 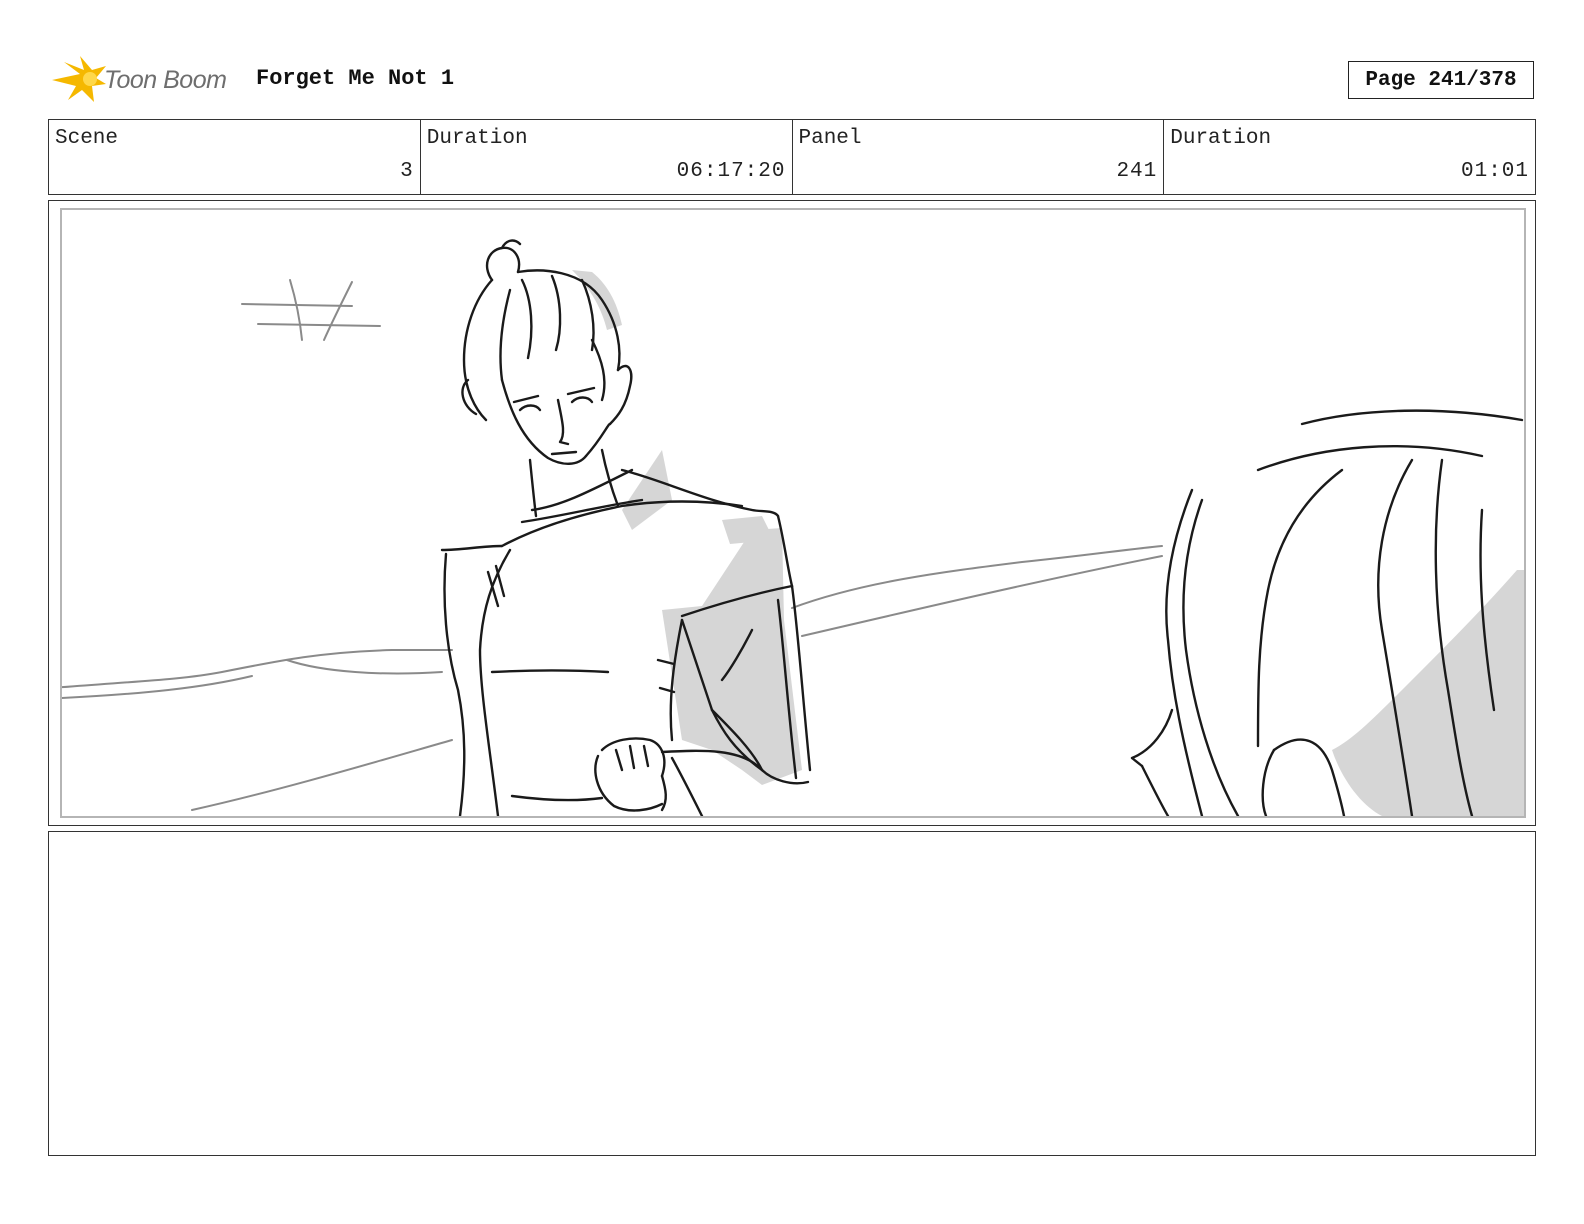 I want to click on scene-duration-cell: Duration 06:17:20, so click(x=607, y=157).